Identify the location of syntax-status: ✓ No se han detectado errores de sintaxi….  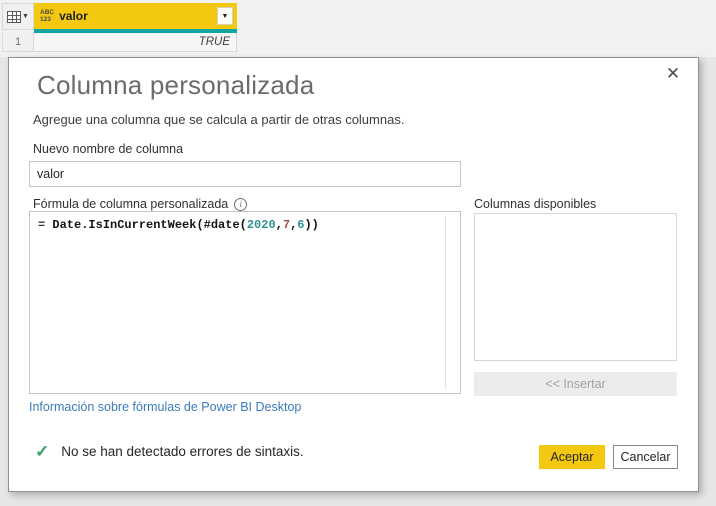
(169, 451).